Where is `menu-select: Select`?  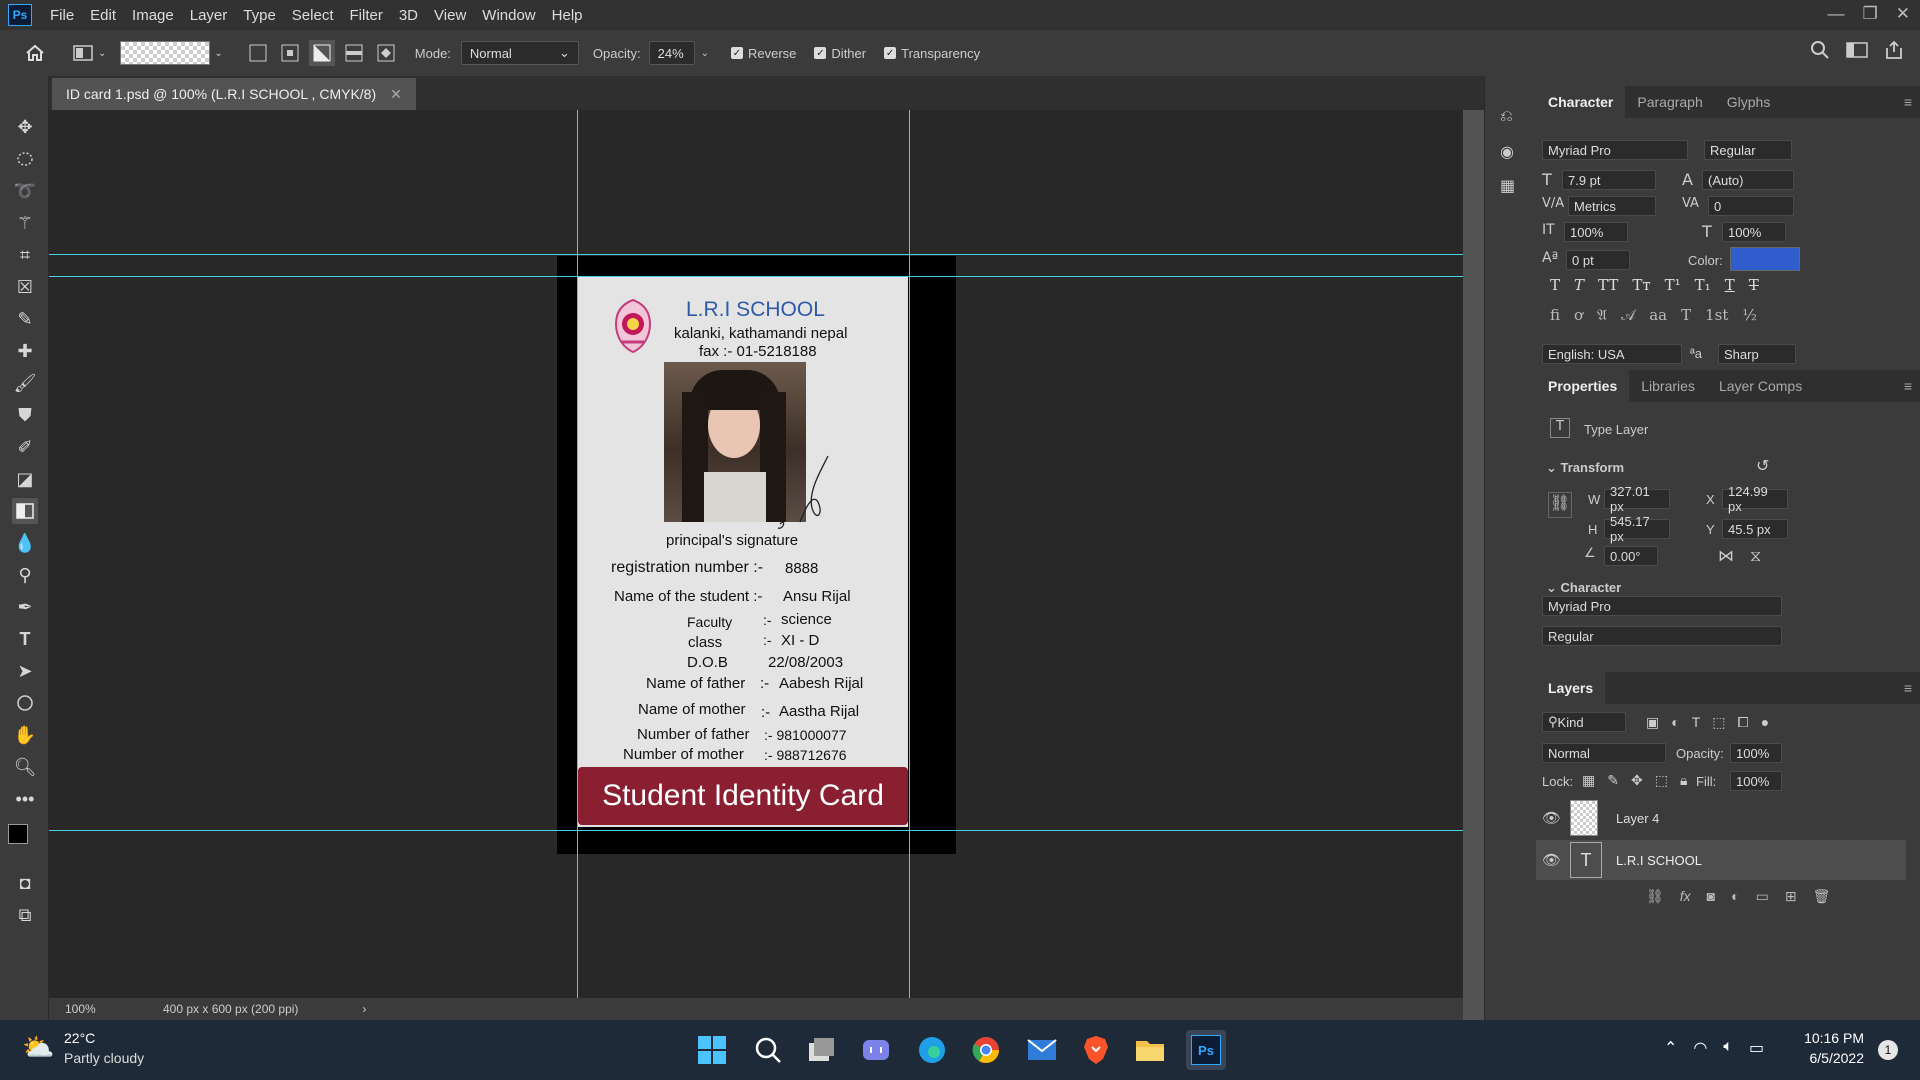
menu-select: Select is located at coordinates (313, 15).